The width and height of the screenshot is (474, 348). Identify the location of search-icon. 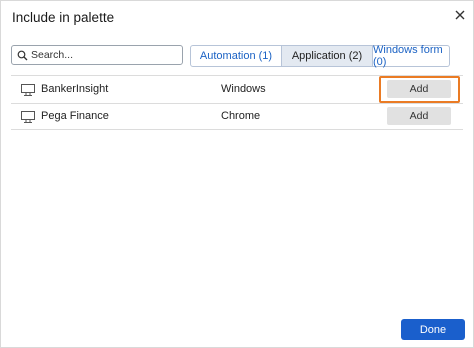
(22, 55).